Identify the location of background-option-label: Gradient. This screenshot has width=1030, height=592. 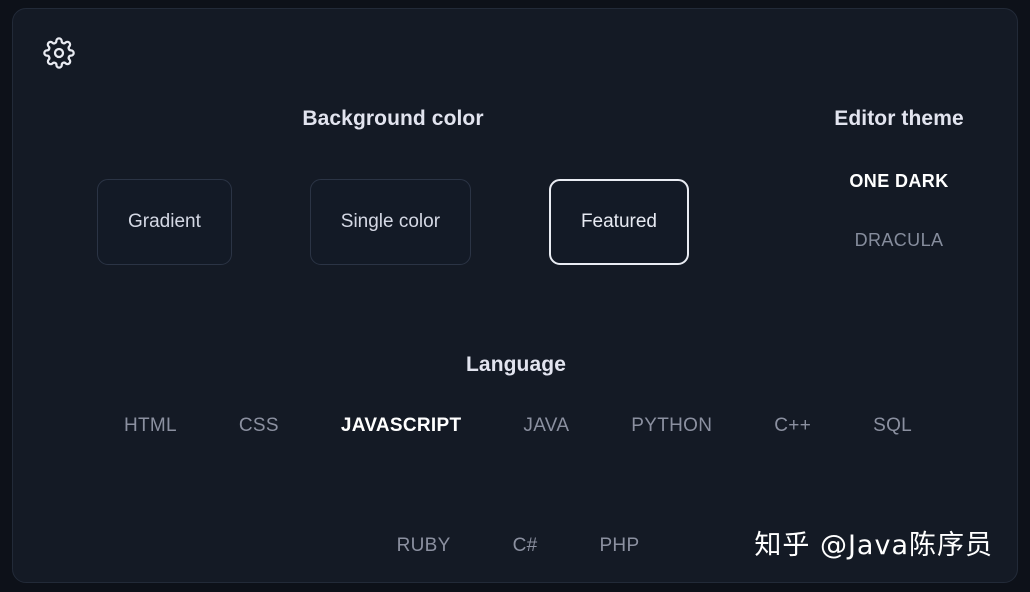
(164, 221).